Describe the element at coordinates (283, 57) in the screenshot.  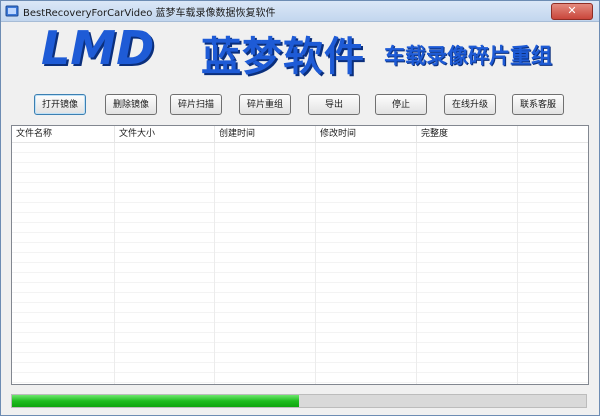
I see `brand-name: 蓝梦软件` at that location.